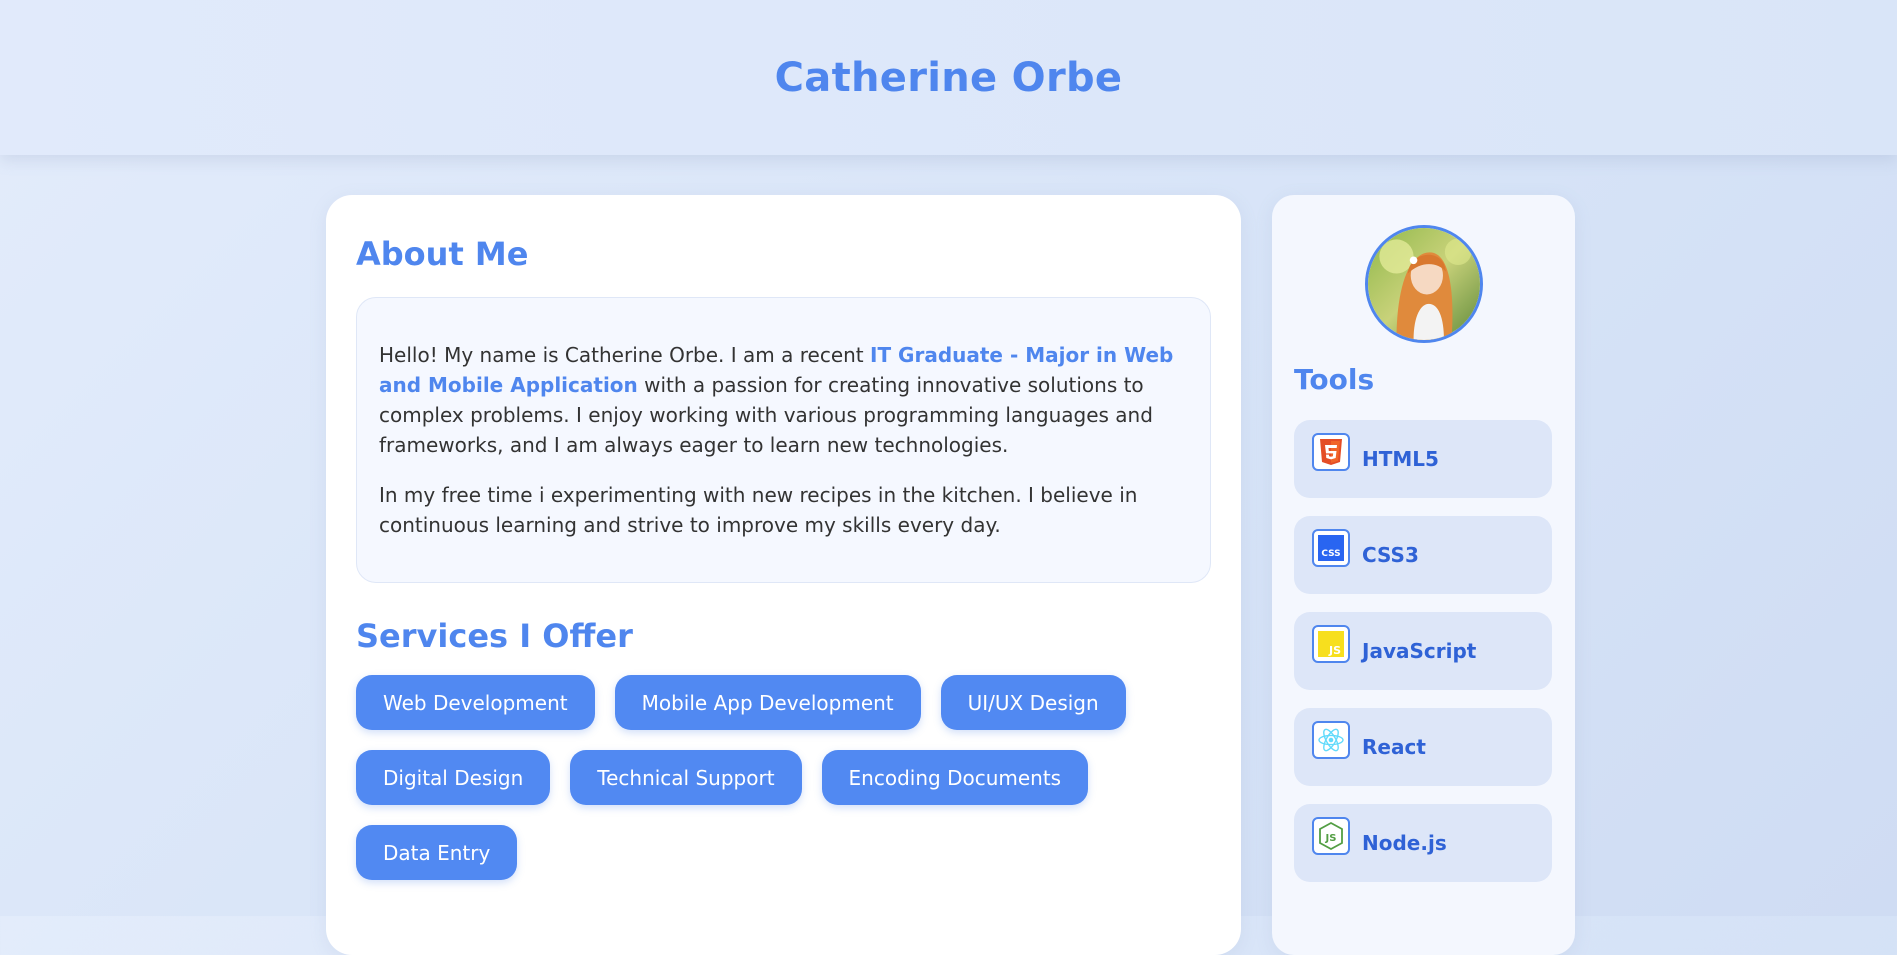 This screenshot has width=1897, height=955. What do you see at coordinates (1033, 702) in the screenshot?
I see `service-chip-ui-ux-design: UI/UX Design` at bounding box center [1033, 702].